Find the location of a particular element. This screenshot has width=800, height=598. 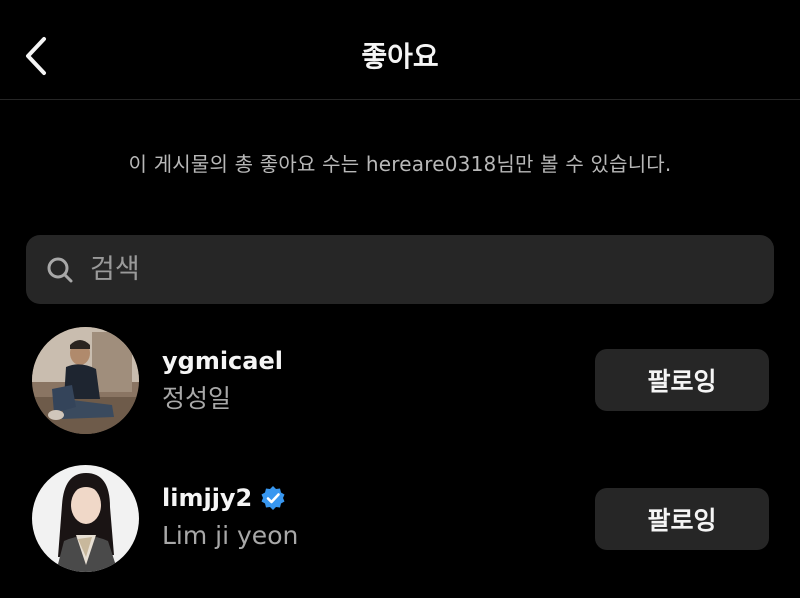

username: ygmicael is located at coordinates (222, 361).